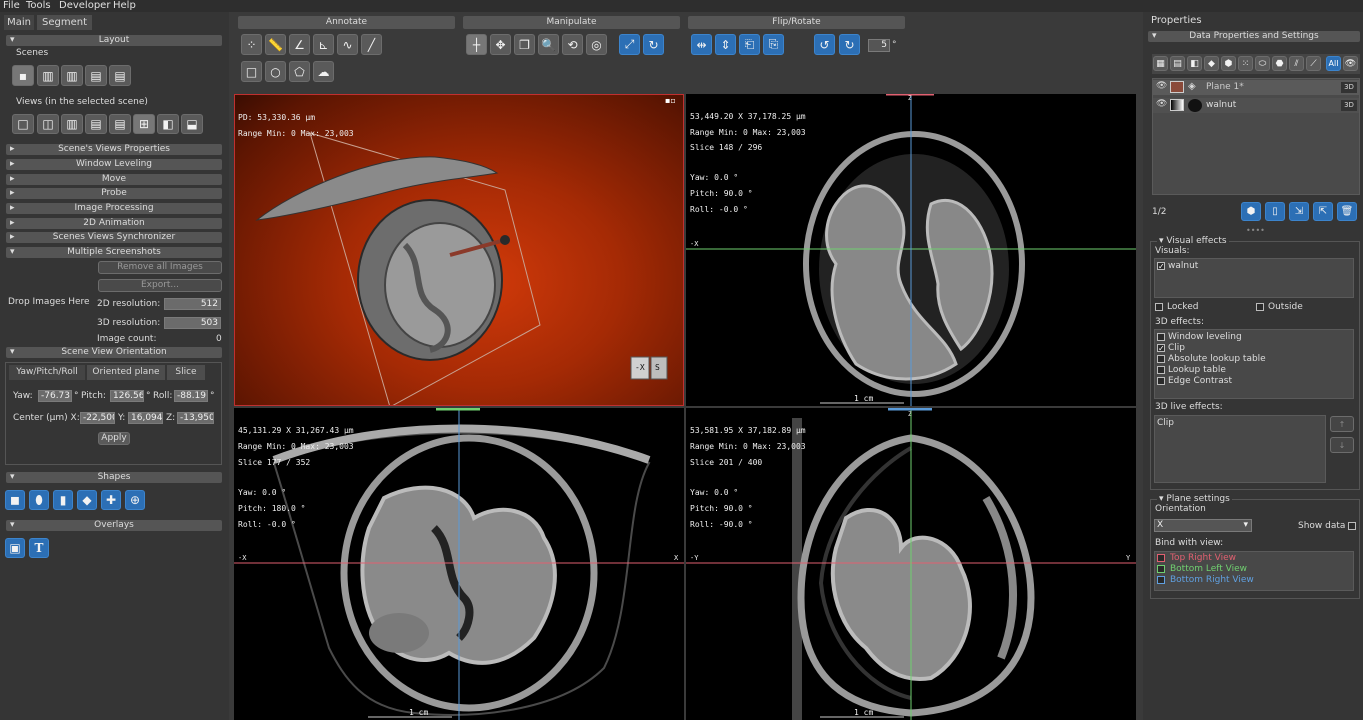 The height and width of the screenshot is (720, 1363). I want to click on shape-cube-button: ◼, so click(15, 500).